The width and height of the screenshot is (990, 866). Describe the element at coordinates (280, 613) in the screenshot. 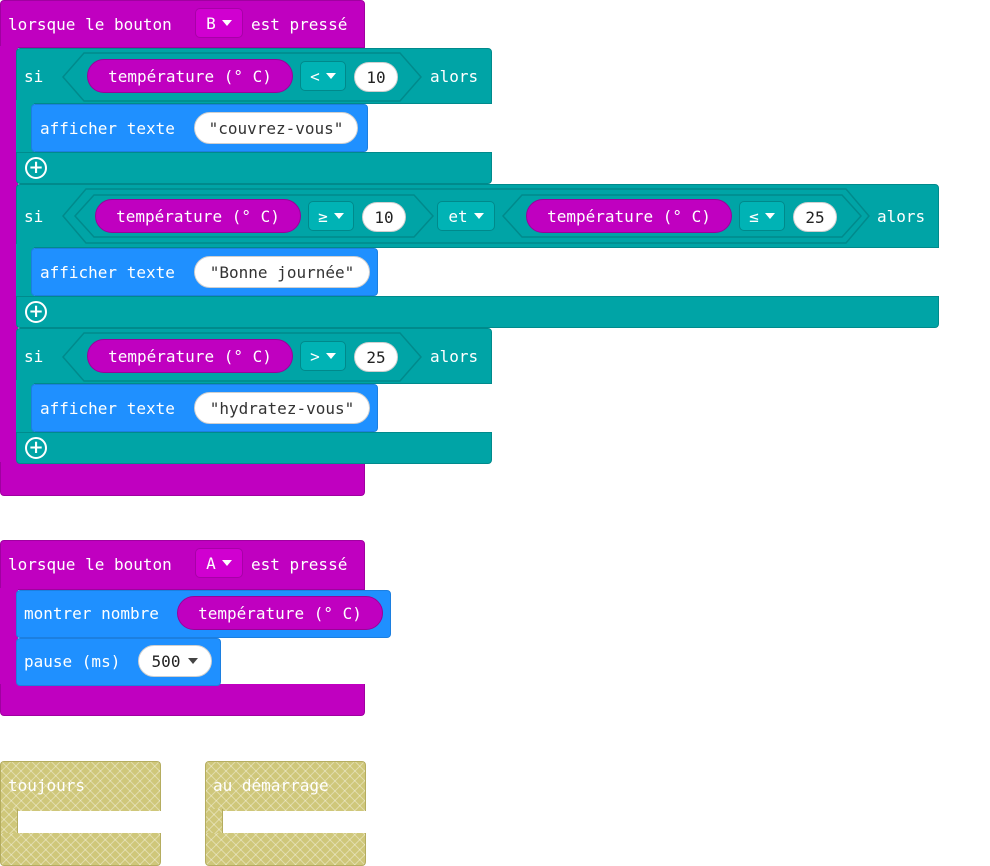

I see `show-number-temperature-reporter: température (° C)` at that location.